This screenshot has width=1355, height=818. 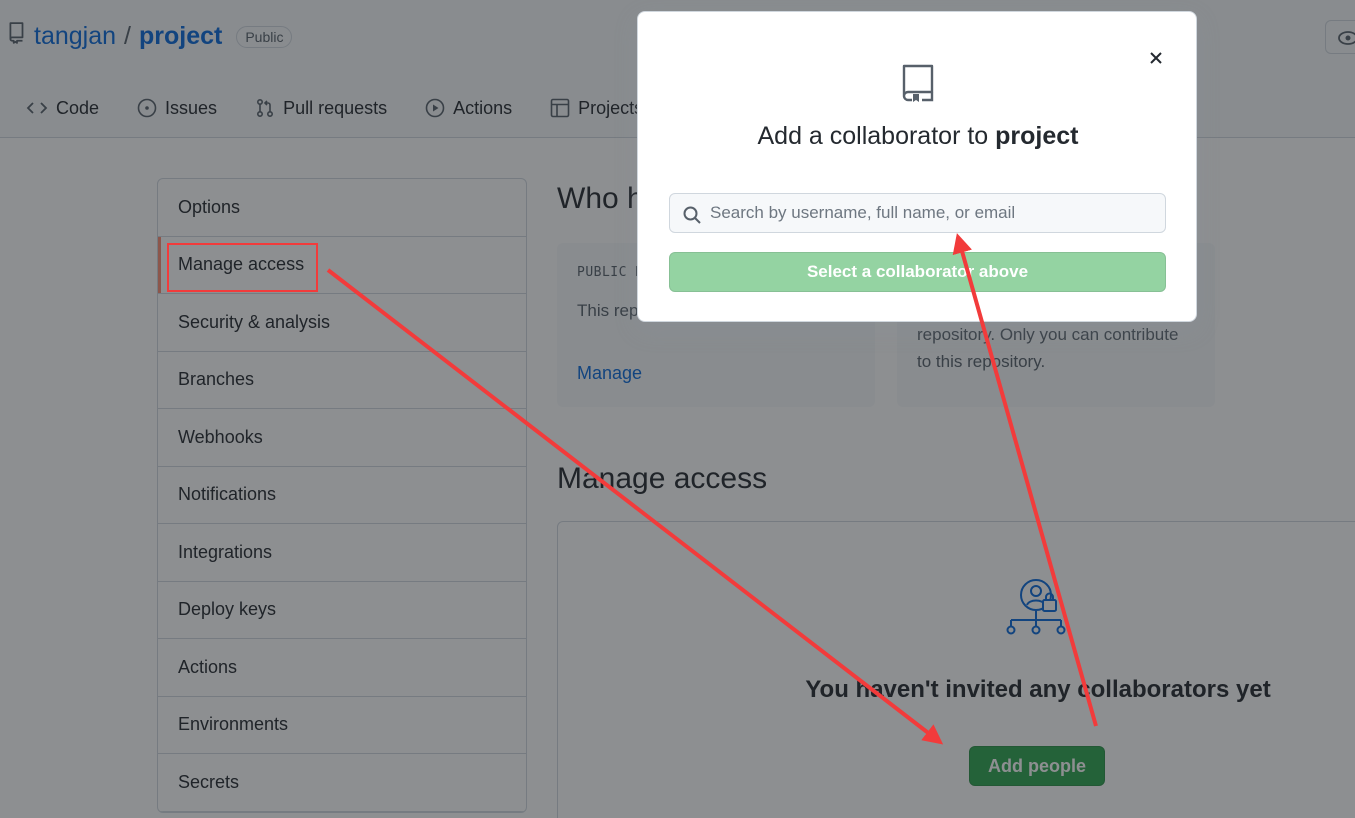 I want to click on collaborator-search-input, so click(x=935, y=213).